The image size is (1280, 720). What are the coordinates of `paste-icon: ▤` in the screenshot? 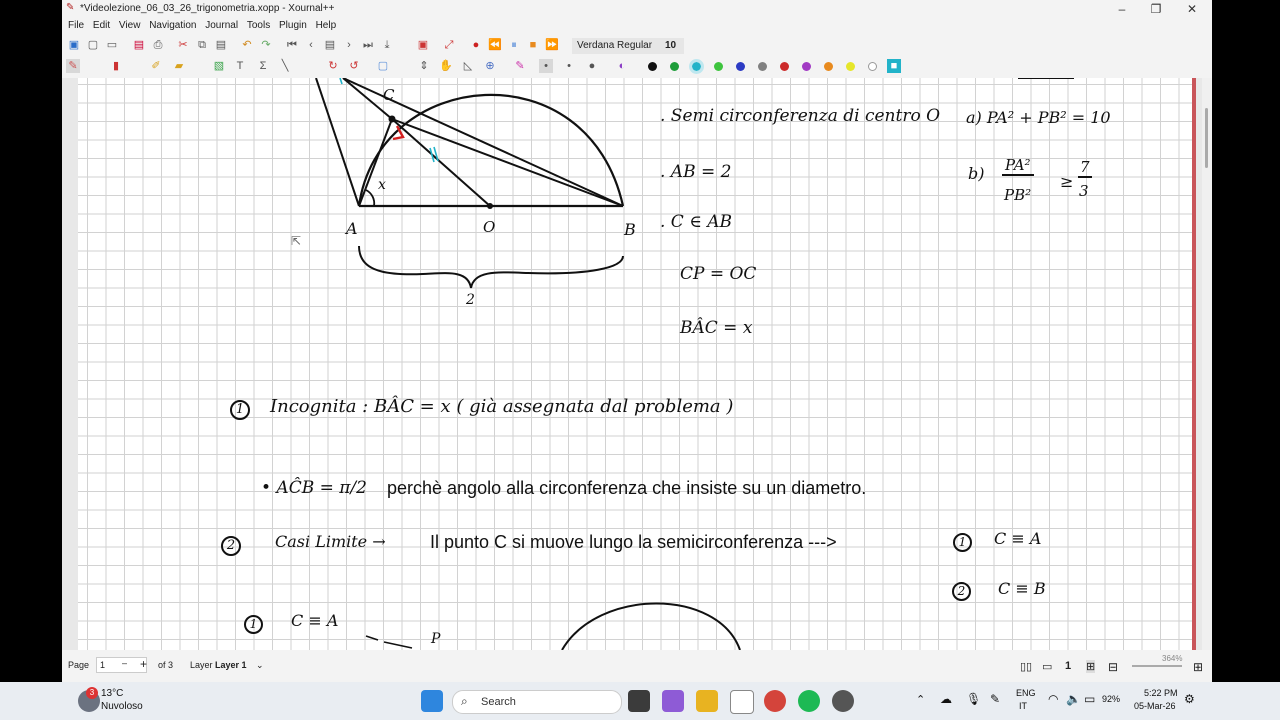 It's located at (221, 45).